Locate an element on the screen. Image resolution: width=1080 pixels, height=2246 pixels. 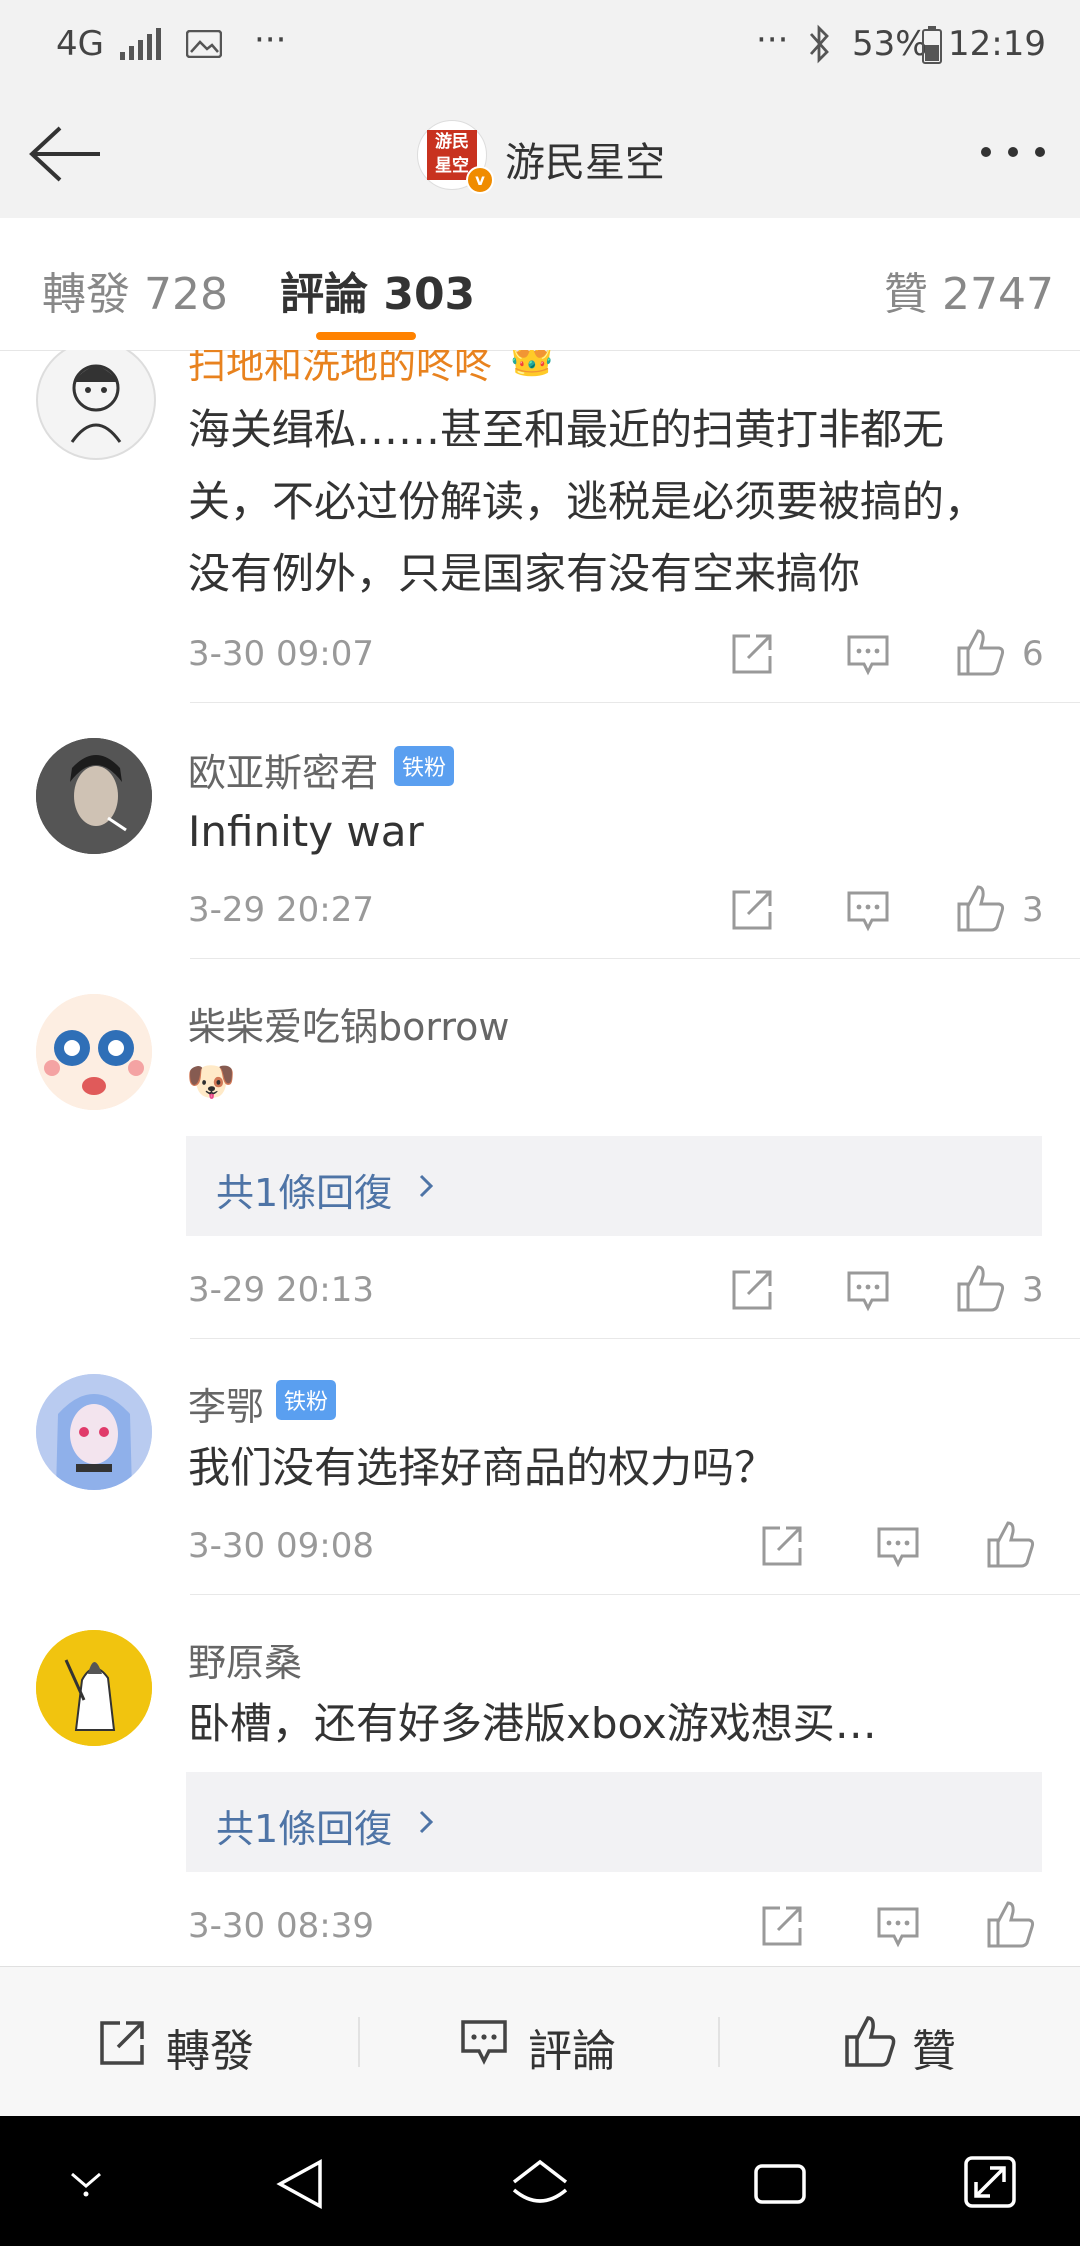
repost-button: 轉發 is located at coordinates (180, 2042).